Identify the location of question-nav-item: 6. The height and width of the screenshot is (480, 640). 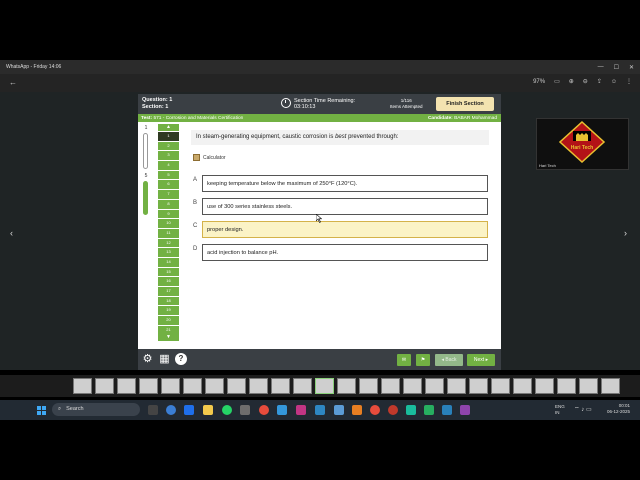
(168, 185).